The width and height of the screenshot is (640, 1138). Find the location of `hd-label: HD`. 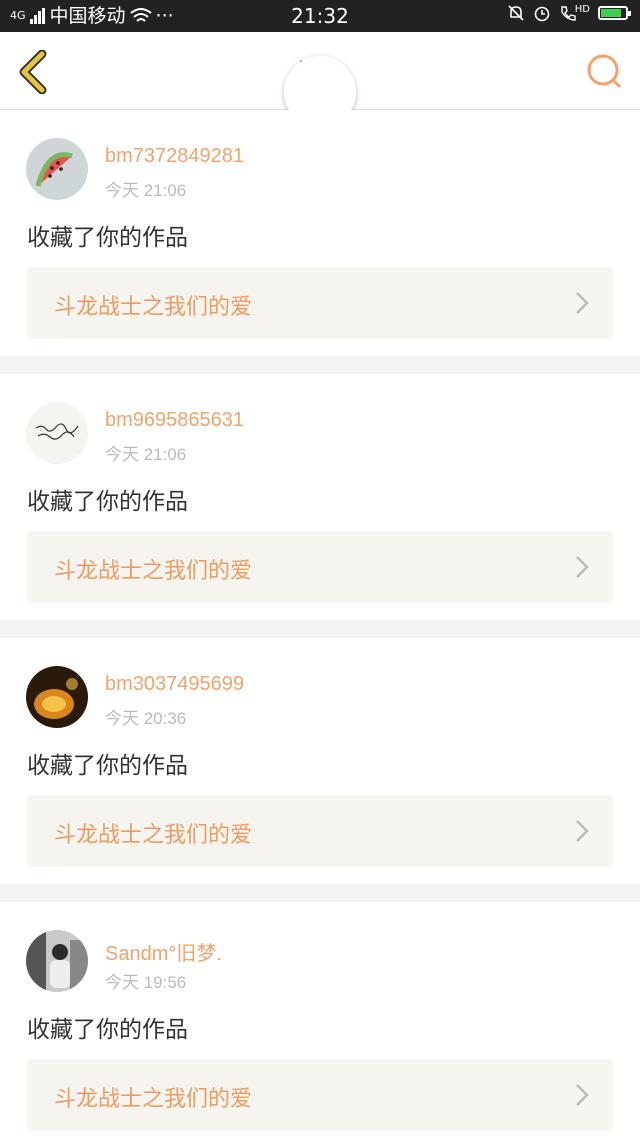

hd-label: HD is located at coordinates (582, 9).